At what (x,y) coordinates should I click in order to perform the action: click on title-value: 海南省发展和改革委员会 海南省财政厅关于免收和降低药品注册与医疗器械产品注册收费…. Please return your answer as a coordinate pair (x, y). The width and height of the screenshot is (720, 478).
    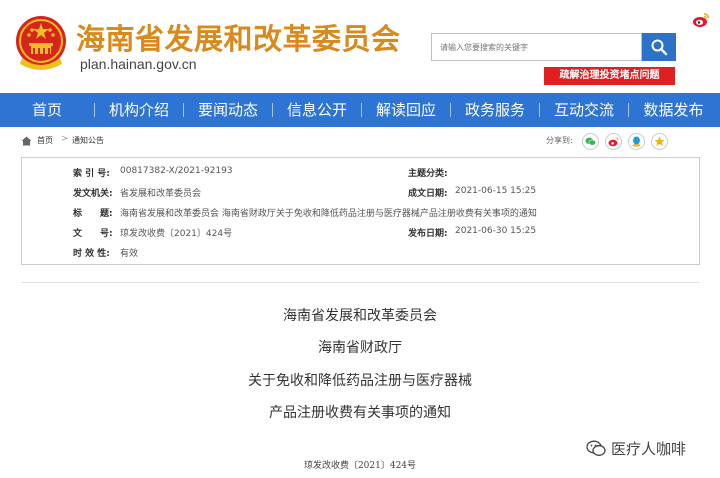
    Looking at the image, I should click on (328, 214).